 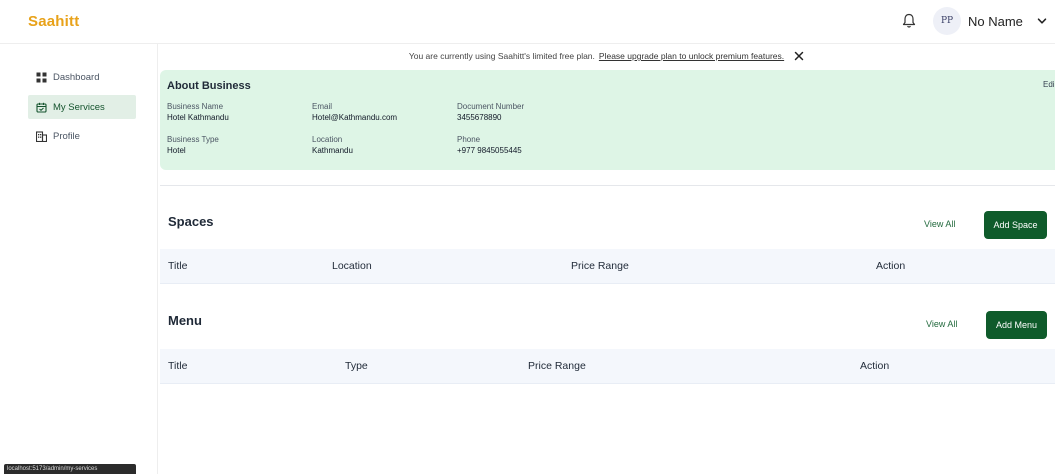 I want to click on field-label: Document Number, so click(x=491, y=106).